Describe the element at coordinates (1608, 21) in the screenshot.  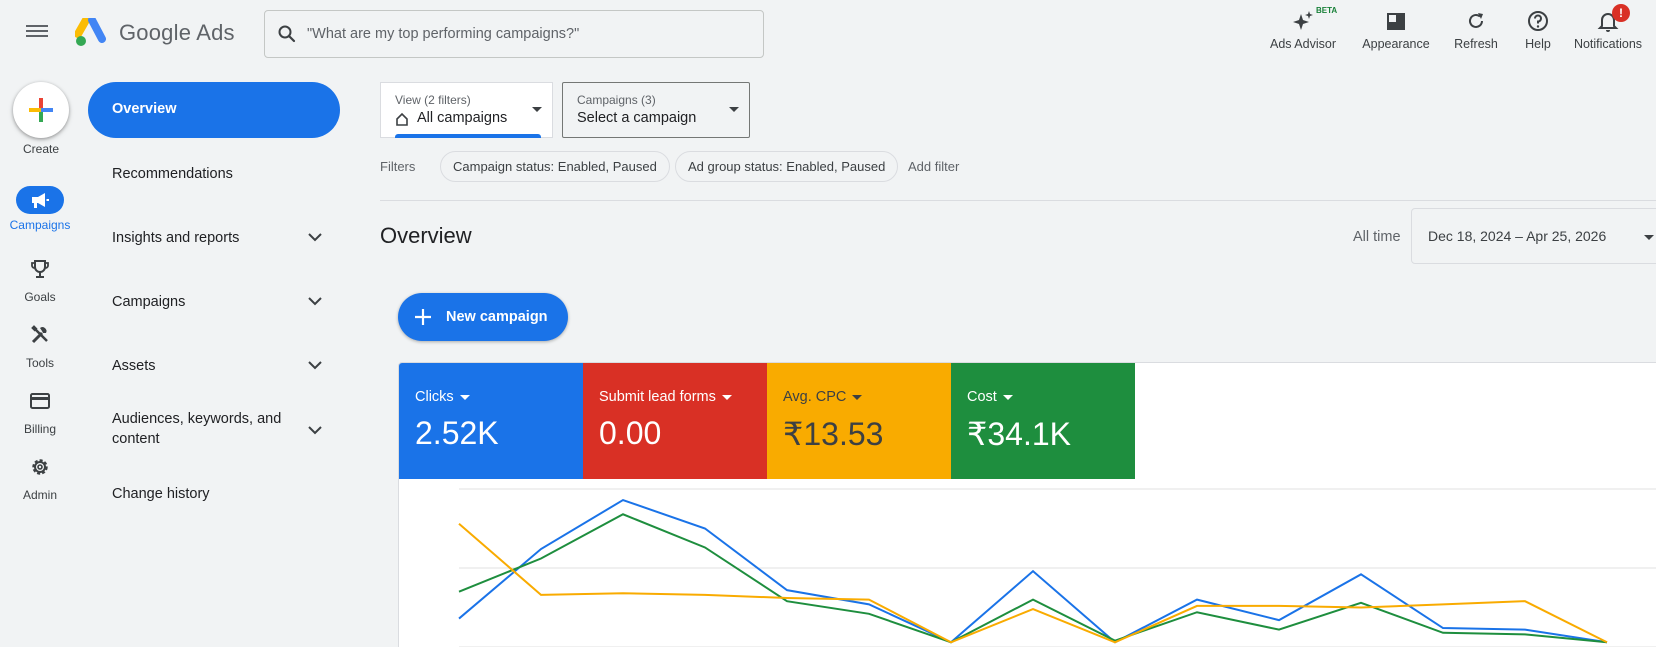
I see `bell-icon` at that location.